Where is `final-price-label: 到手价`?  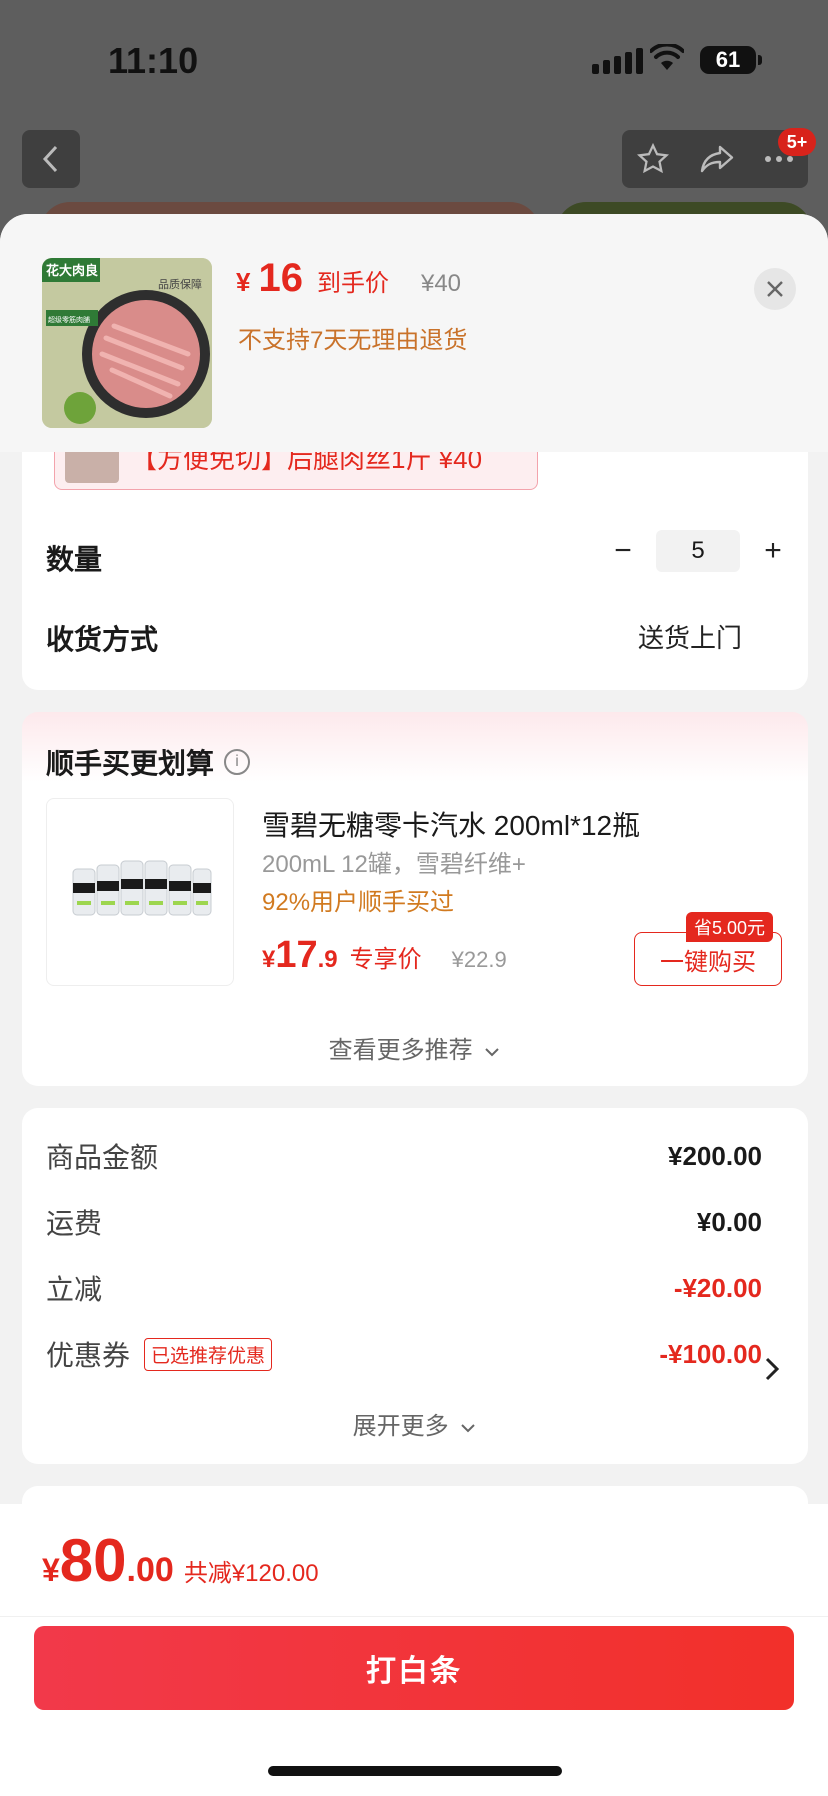
final-price-label: 到手价 is located at coordinates (352, 283).